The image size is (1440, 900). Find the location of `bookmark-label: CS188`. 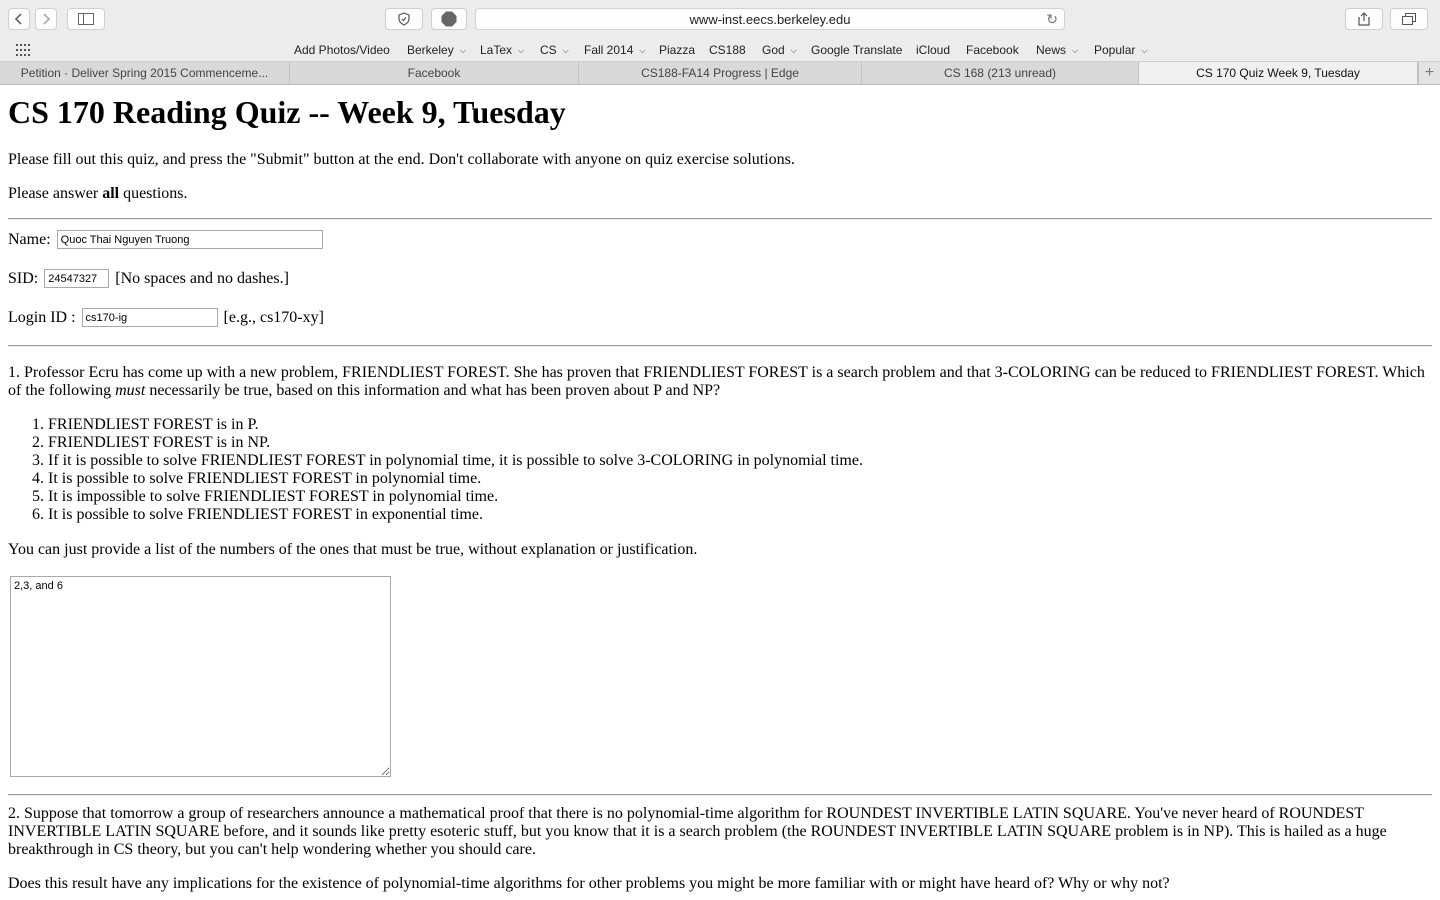

bookmark-label: CS188 is located at coordinates (727, 50).